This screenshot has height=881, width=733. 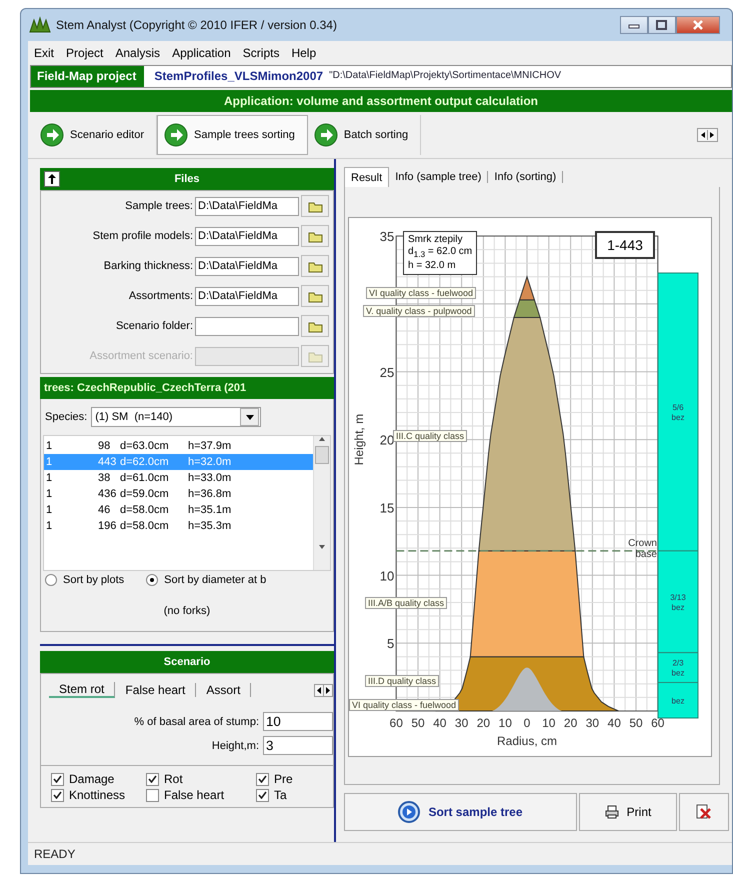 What do you see at coordinates (247, 326) in the screenshot?
I see `path-input` at bounding box center [247, 326].